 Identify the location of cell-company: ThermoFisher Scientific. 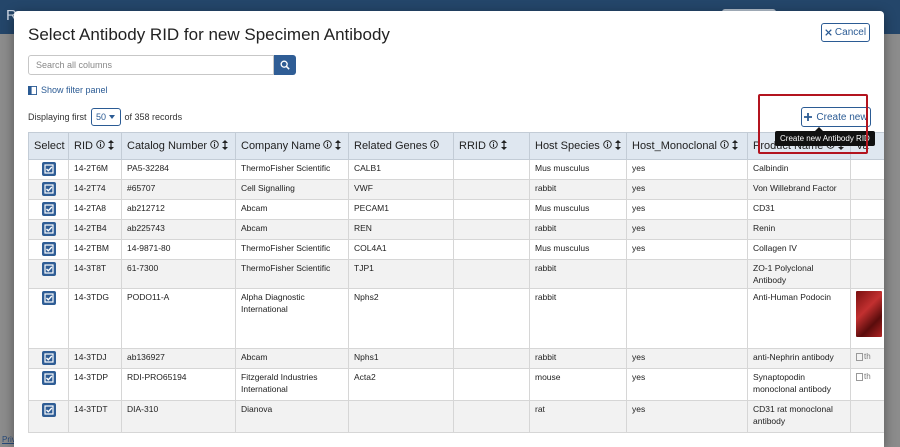
(292, 249).